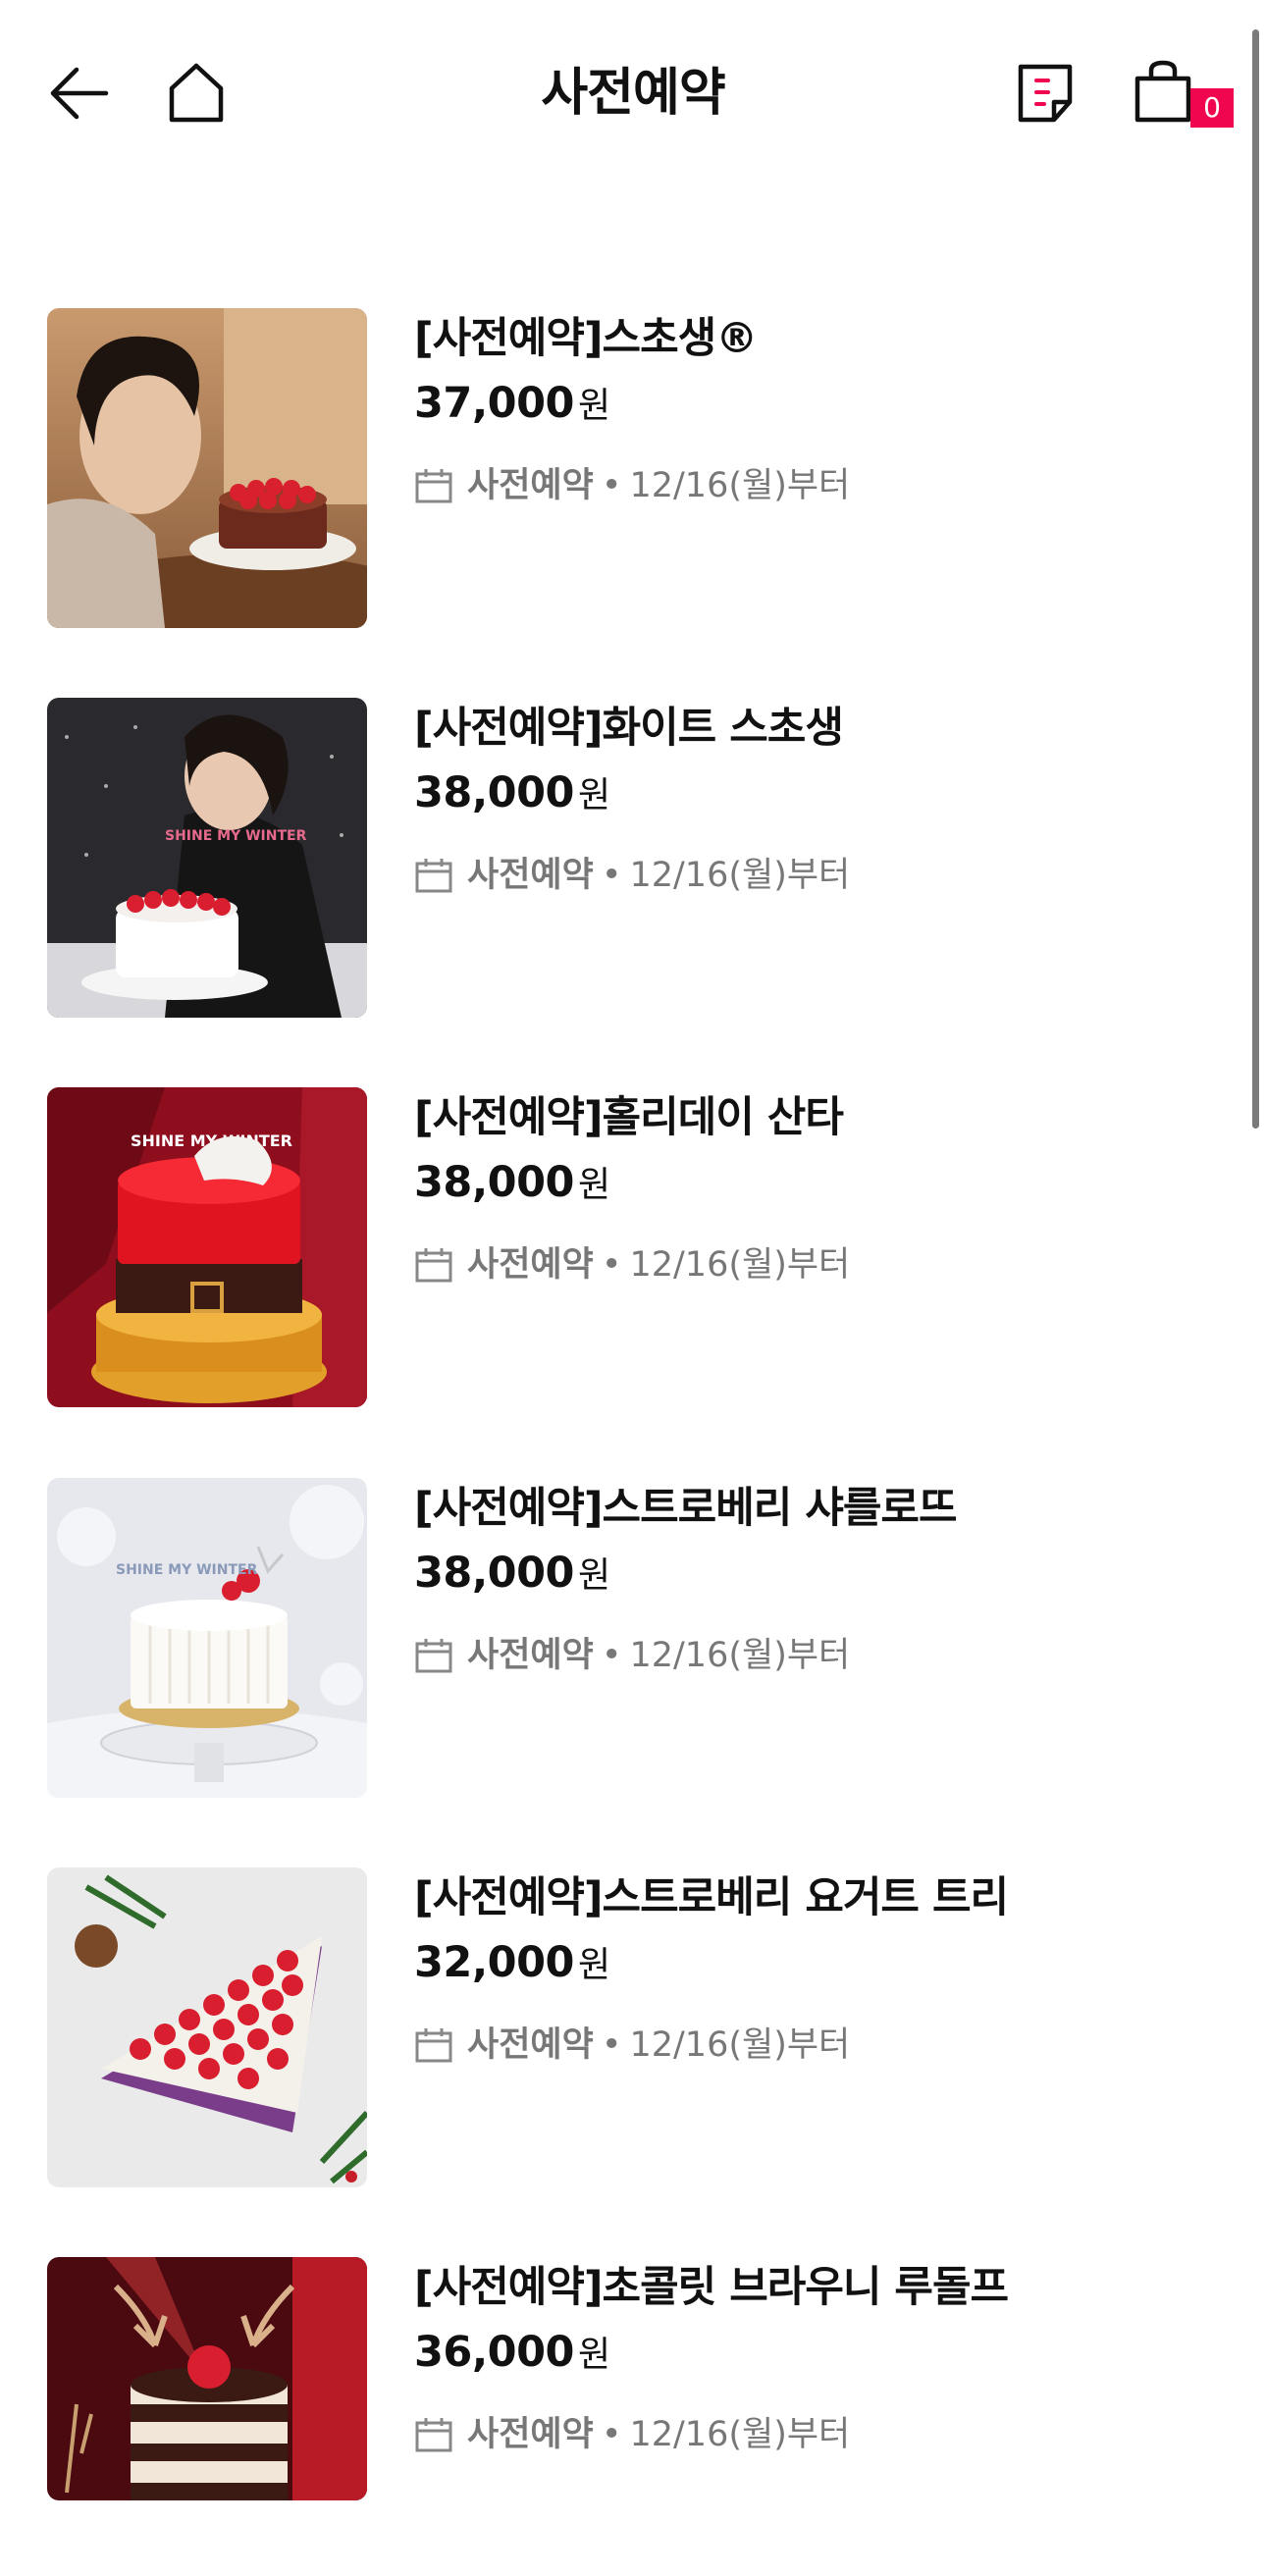  Describe the element at coordinates (512, 1962) in the screenshot. I see `product-price: 32,000 원` at that location.